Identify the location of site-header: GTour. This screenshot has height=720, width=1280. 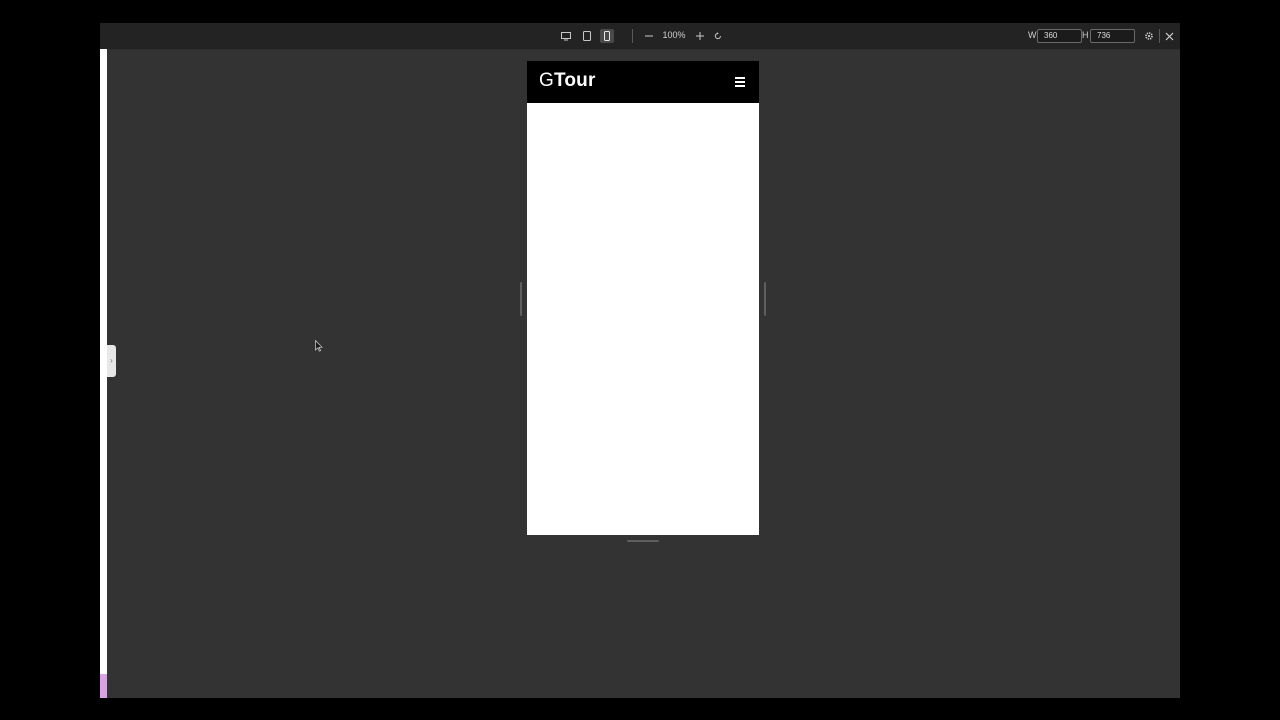
(643, 82).